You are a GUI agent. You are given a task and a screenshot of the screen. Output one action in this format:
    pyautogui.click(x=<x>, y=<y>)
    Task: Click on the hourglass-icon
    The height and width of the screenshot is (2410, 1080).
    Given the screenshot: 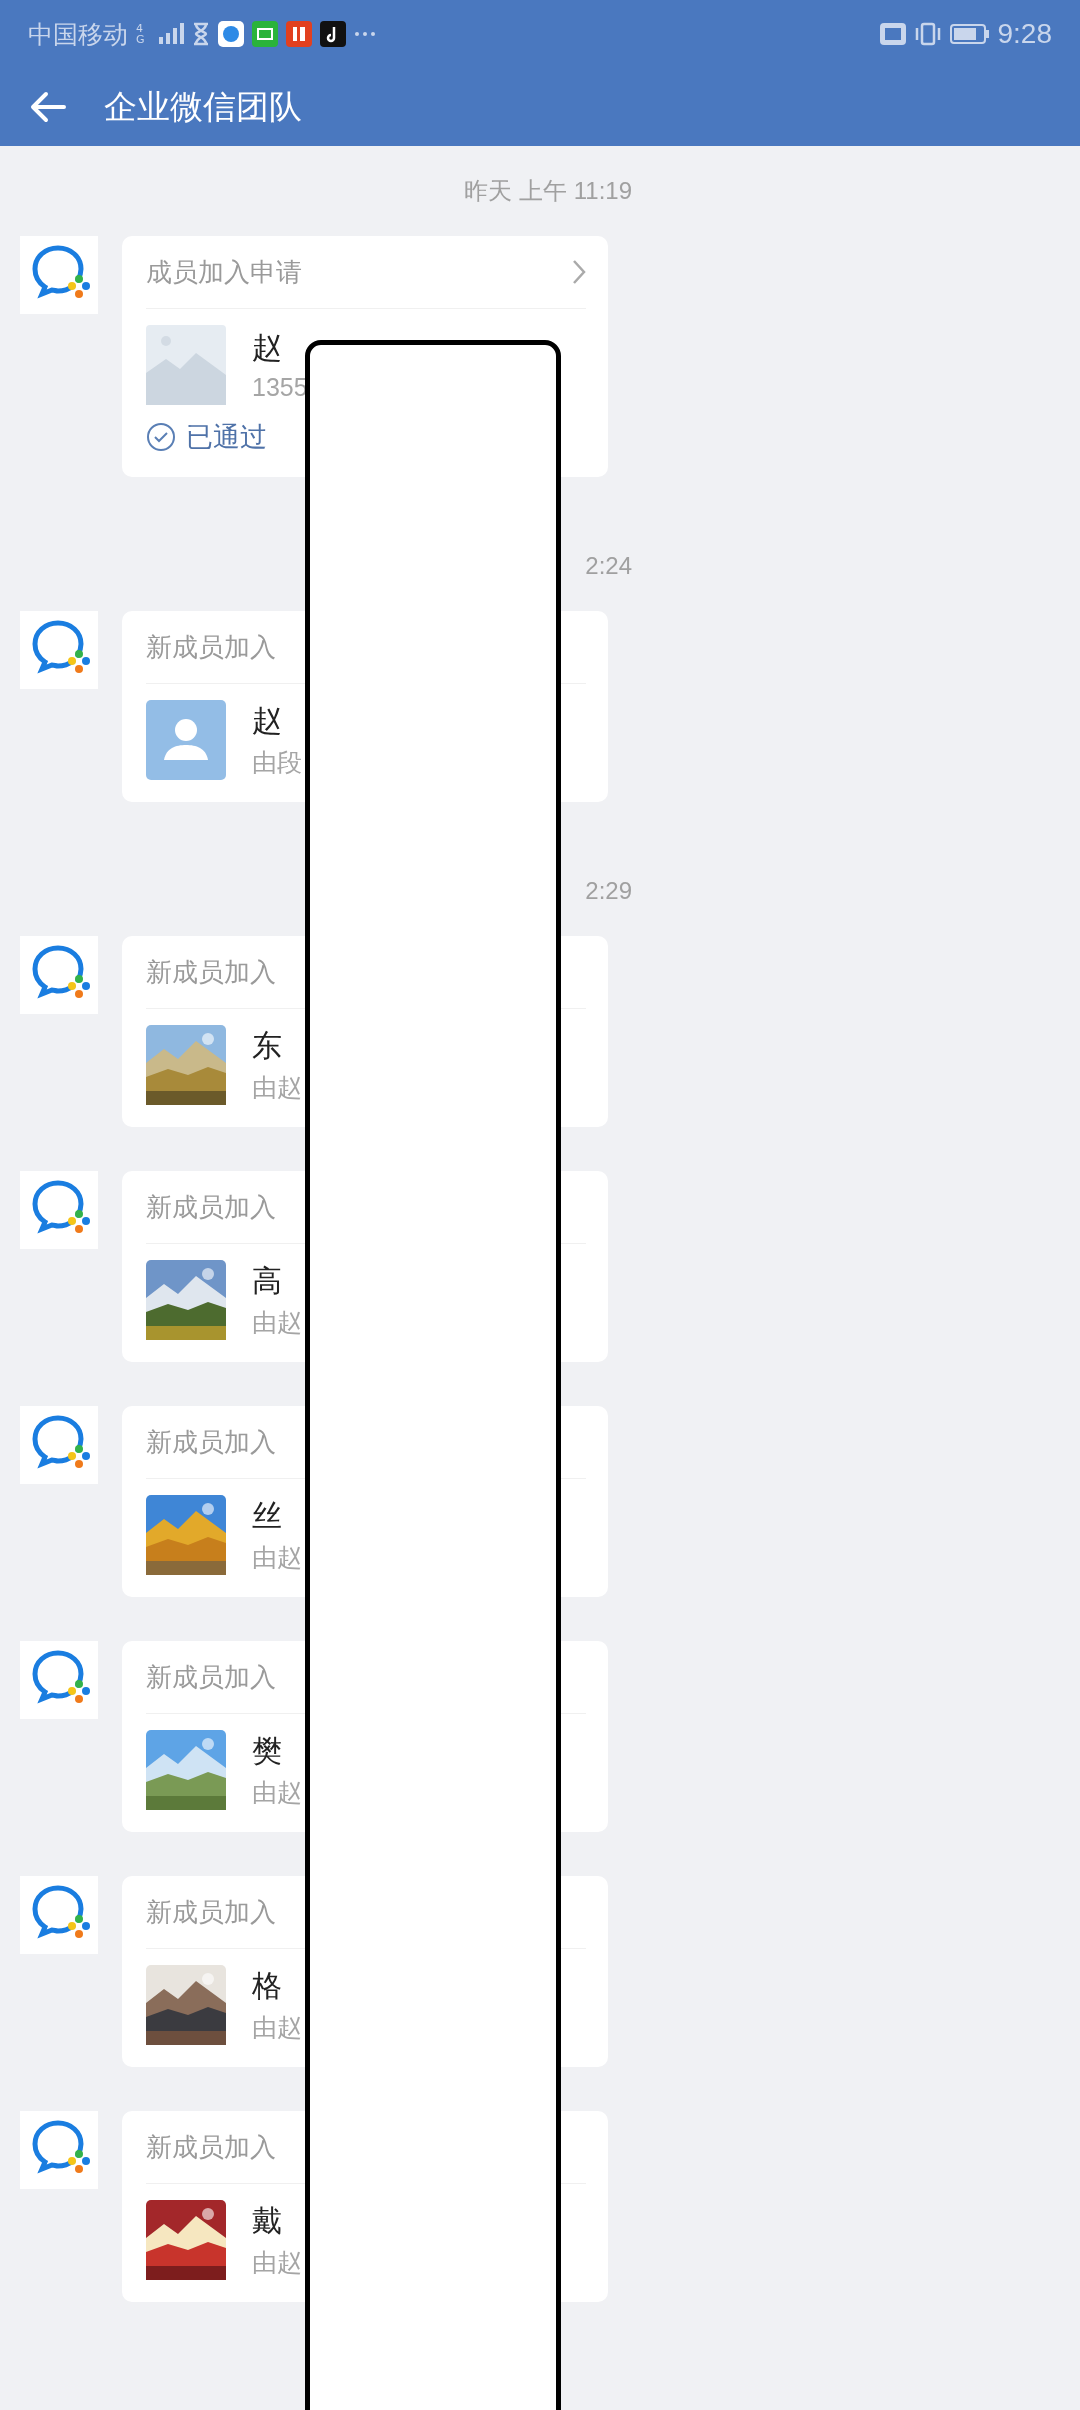 What is the action you would take?
    pyautogui.click(x=201, y=34)
    